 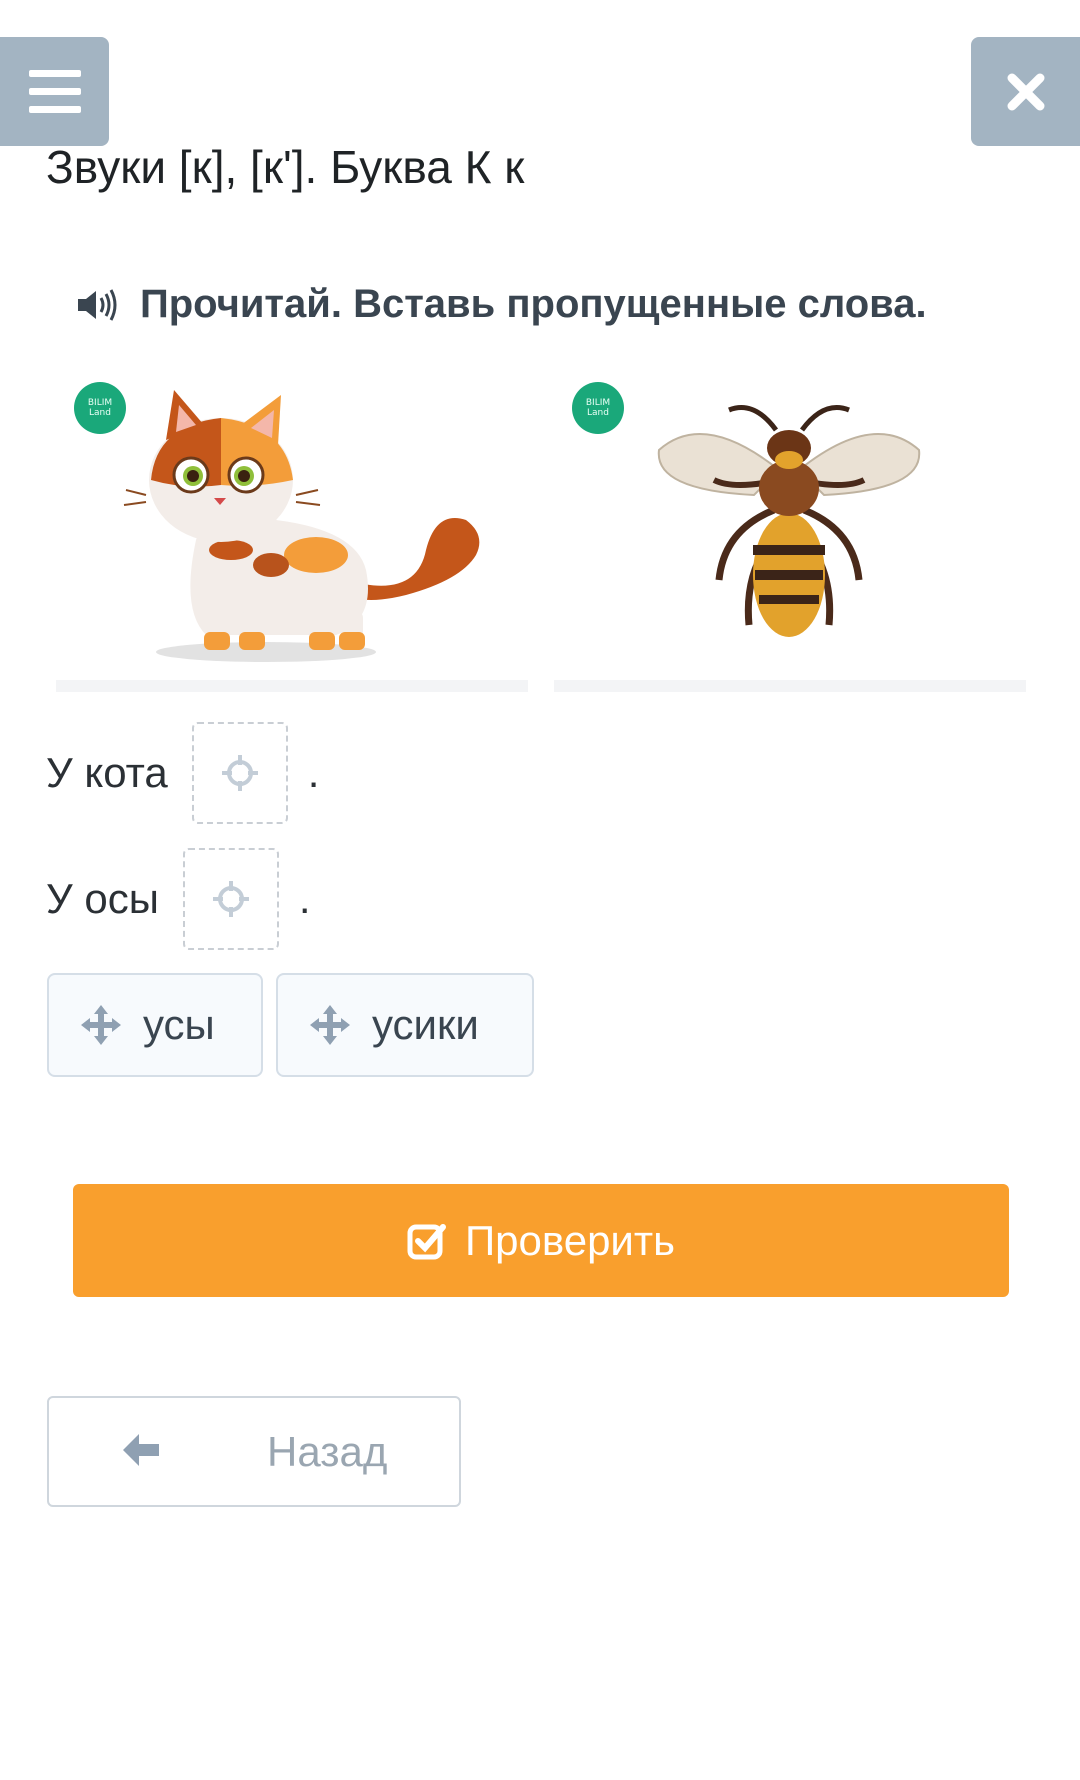 I want to click on close-icon, so click(x=1025, y=91).